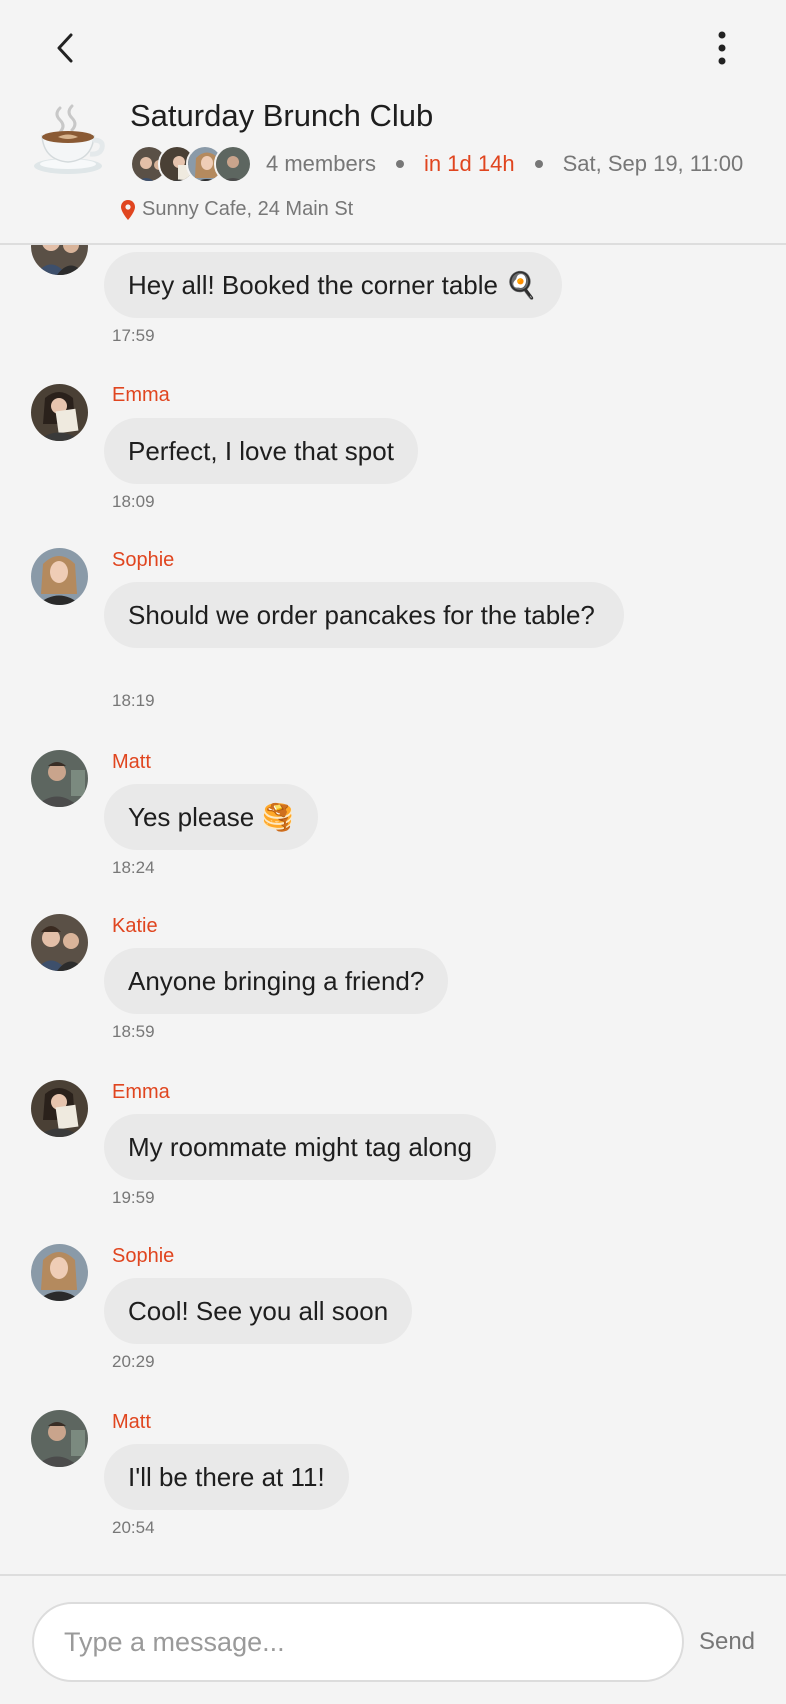 Image resolution: width=786 pixels, height=1704 pixels. What do you see at coordinates (133, 867) in the screenshot?
I see `message-time: 18:24` at bounding box center [133, 867].